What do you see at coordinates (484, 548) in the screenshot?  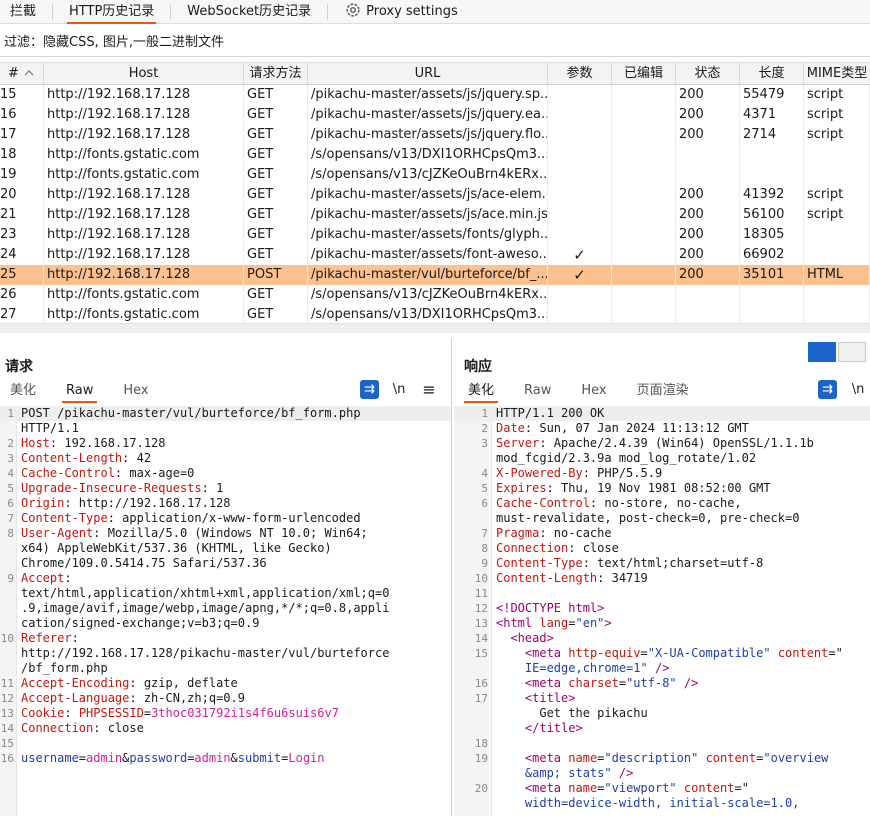 I see `line-number: 8` at bounding box center [484, 548].